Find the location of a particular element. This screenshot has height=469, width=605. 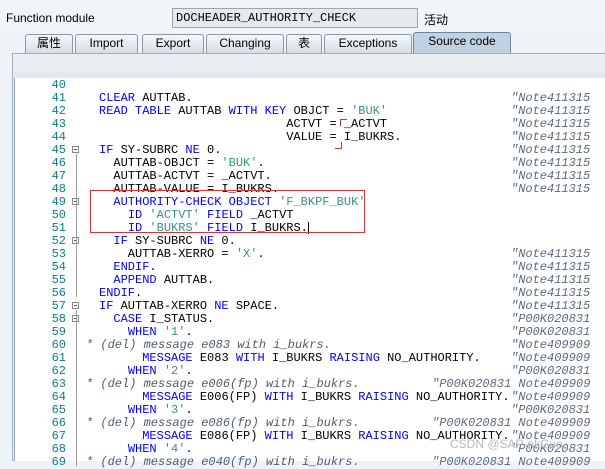

tab-tables: 表 is located at coordinates (304, 43).